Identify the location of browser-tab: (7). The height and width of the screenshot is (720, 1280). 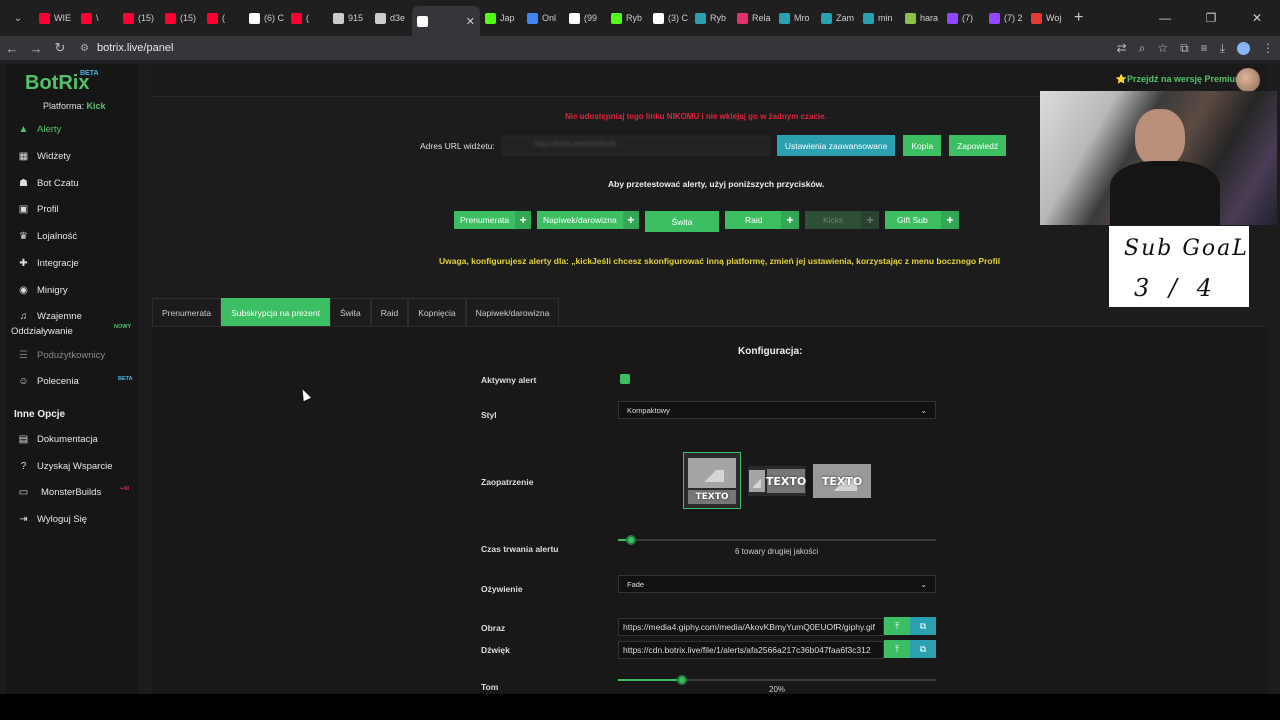
(963, 18).